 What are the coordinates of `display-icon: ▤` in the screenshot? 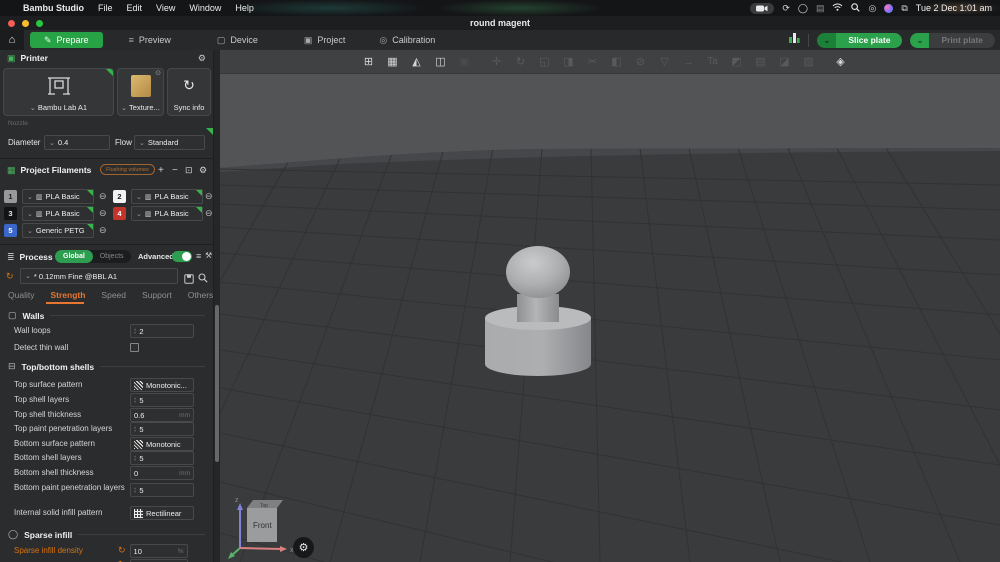 It's located at (820, 8).